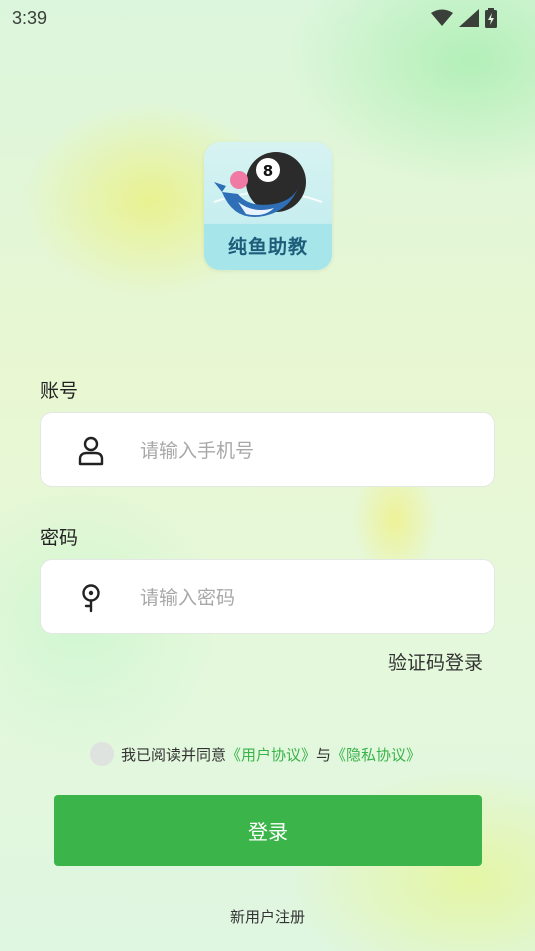 The height and width of the screenshot is (951, 535). Describe the element at coordinates (376, 754) in the screenshot. I see `privacy-policy-link: 《隐私协议》` at that location.